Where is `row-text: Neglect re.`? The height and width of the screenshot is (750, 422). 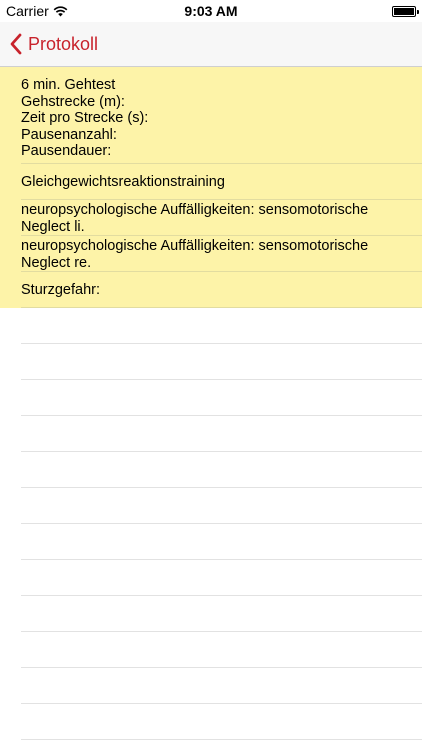
row-text: Neglect re. is located at coordinates (56, 262).